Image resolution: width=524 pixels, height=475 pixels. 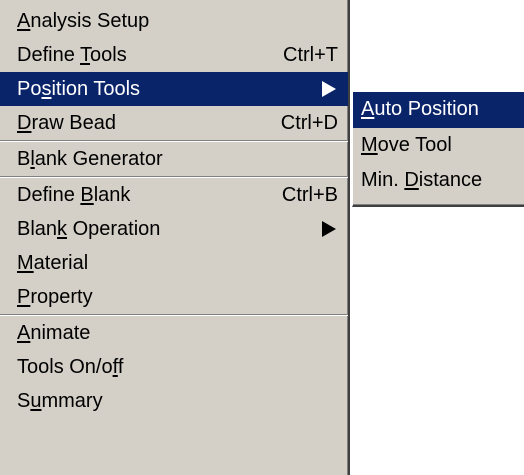 I want to click on menu-item-label: Blank Generator, so click(x=90, y=158).